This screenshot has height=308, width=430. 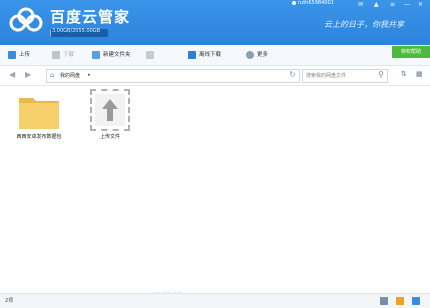 I want to click on menu-icon: ≡, so click(x=392, y=4).